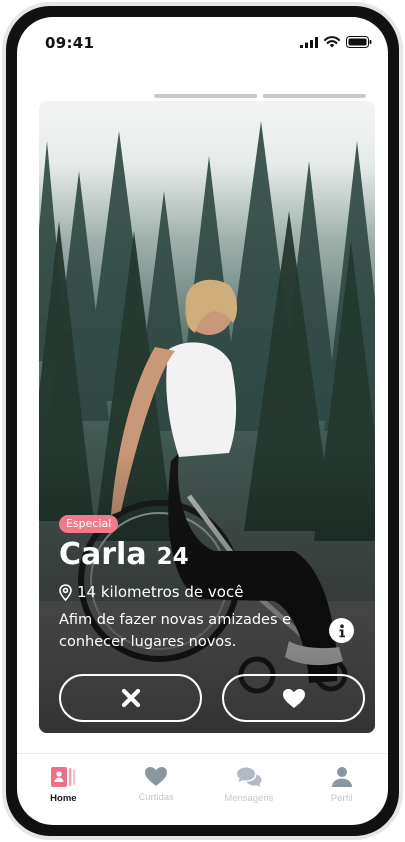 The width and height of the screenshot is (405, 842). I want to click on wifi-icon, so click(332, 42).